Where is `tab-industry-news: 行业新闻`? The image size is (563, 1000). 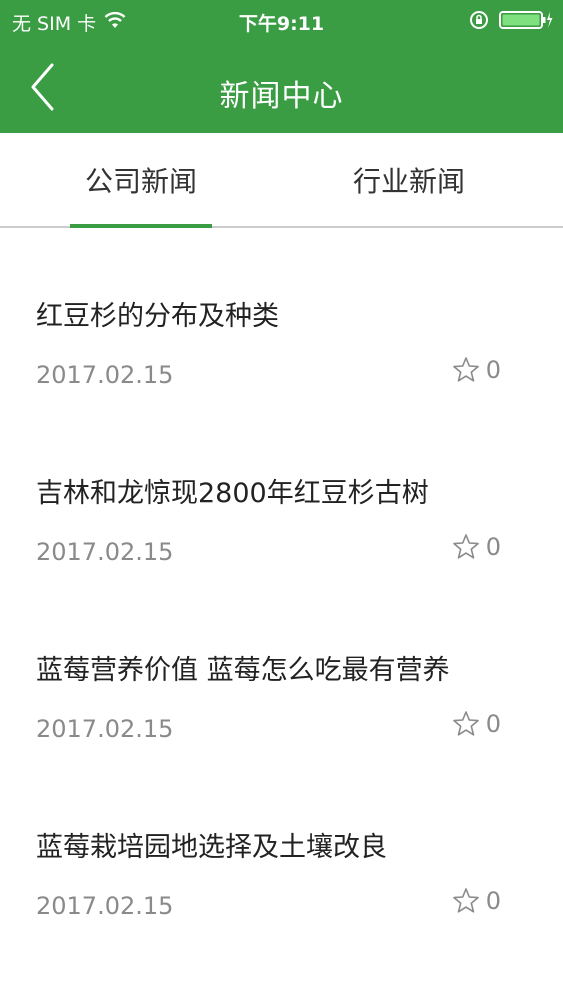 tab-industry-news: 行业新闻 is located at coordinates (409, 179).